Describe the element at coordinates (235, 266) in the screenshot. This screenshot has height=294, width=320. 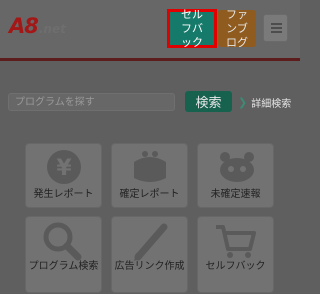
I see `tile-label: セルフバック` at that location.